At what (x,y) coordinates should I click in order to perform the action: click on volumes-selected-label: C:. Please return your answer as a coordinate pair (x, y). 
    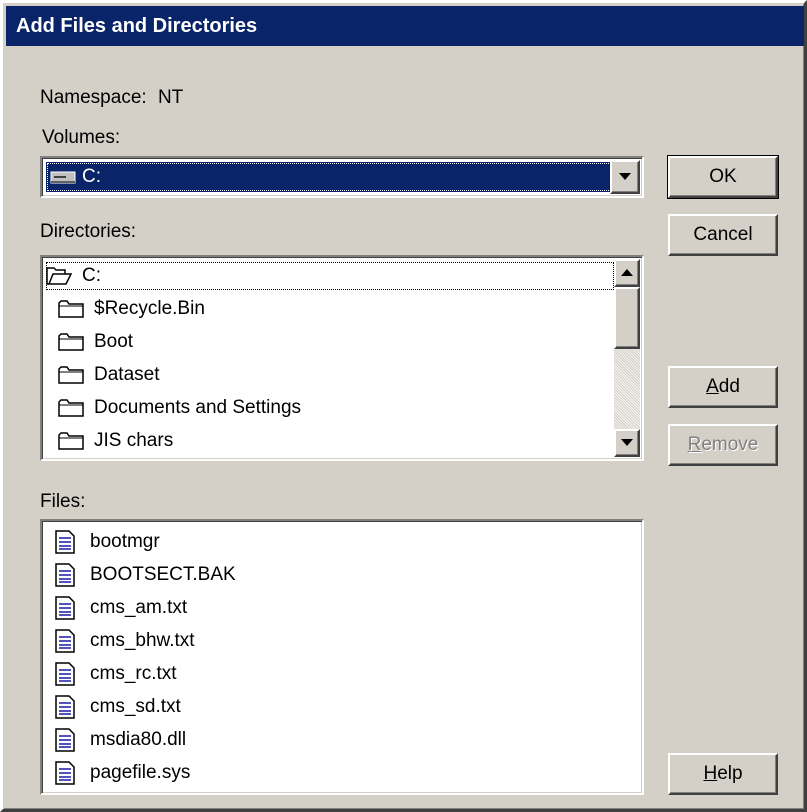
    Looking at the image, I should click on (91, 176).